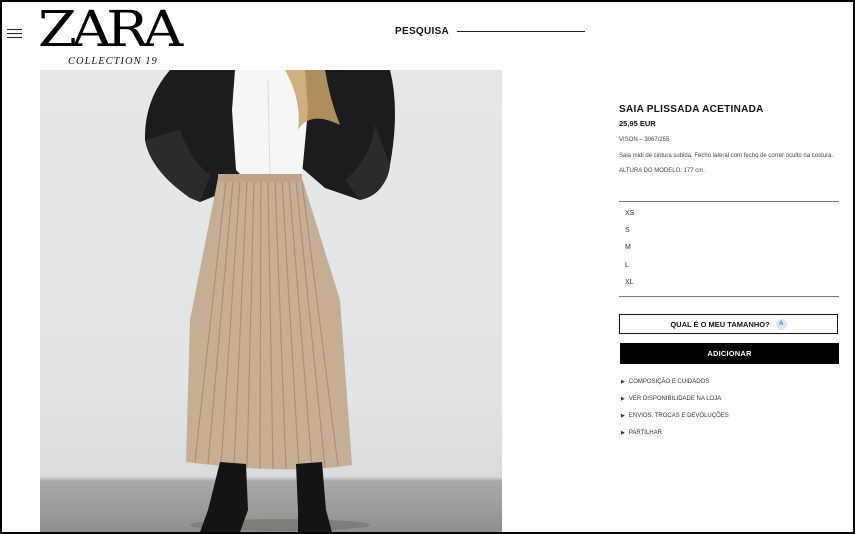  What do you see at coordinates (645, 433) in the screenshot?
I see `link-label: PARTILHAR` at bounding box center [645, 433].